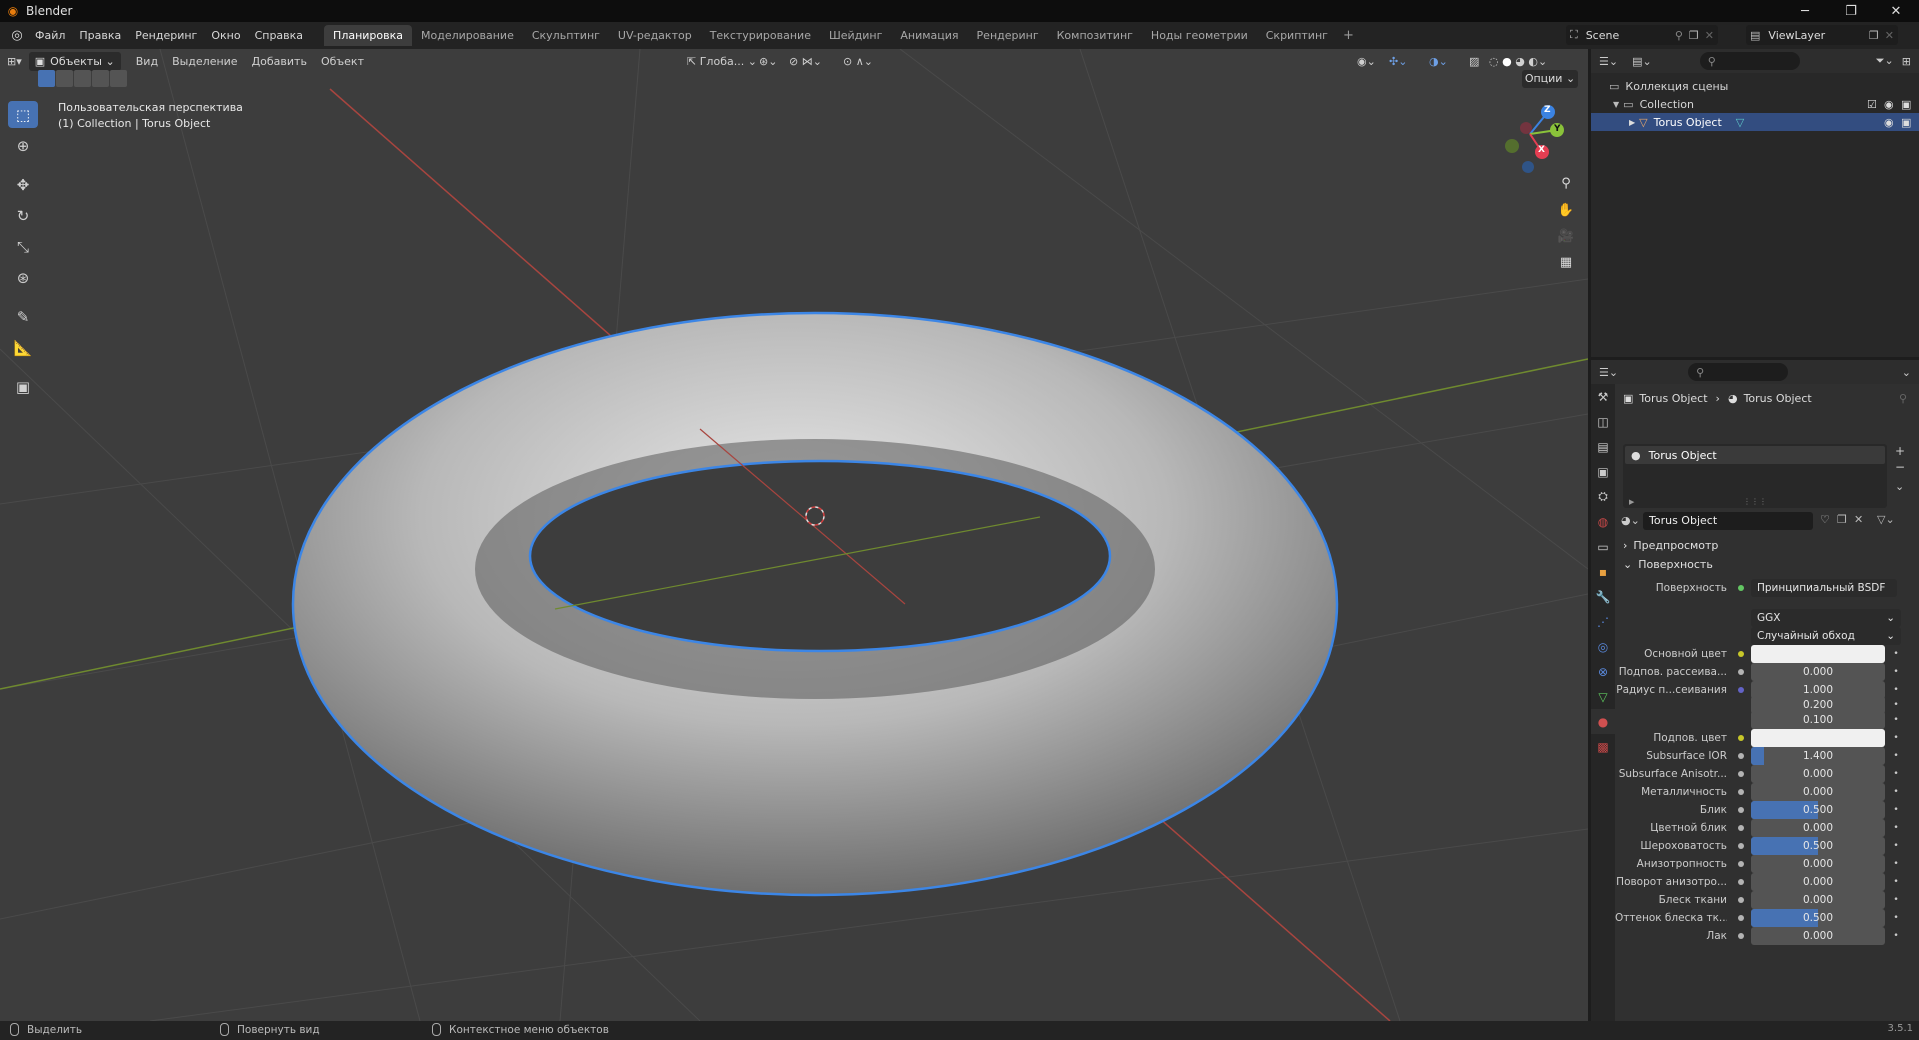 The width and height of the screenshot is (1919, 1040). Describe the element at coordinates (1603, 646) in the screenshot. I see `physics-tab-icon: ◎` at that location.